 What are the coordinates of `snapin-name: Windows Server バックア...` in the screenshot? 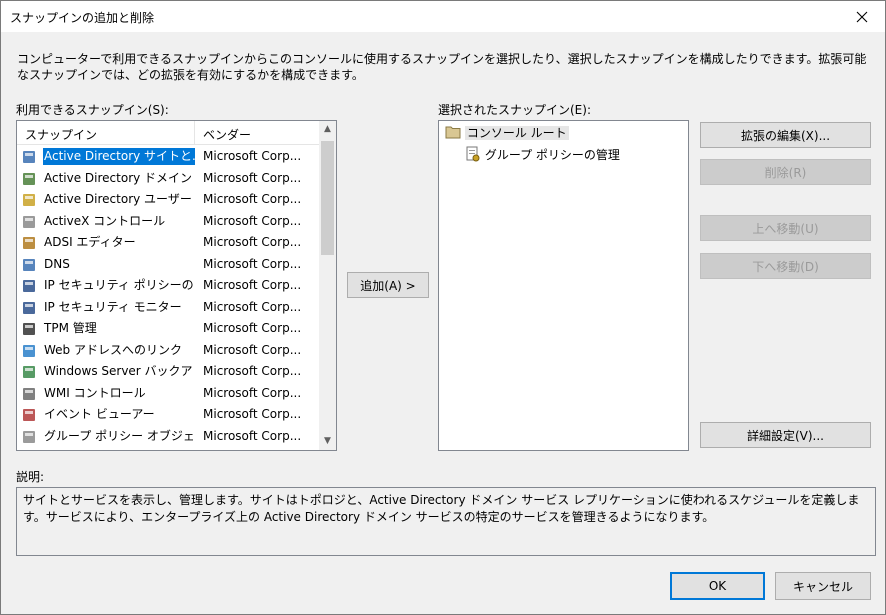 It's located at (118, 371).